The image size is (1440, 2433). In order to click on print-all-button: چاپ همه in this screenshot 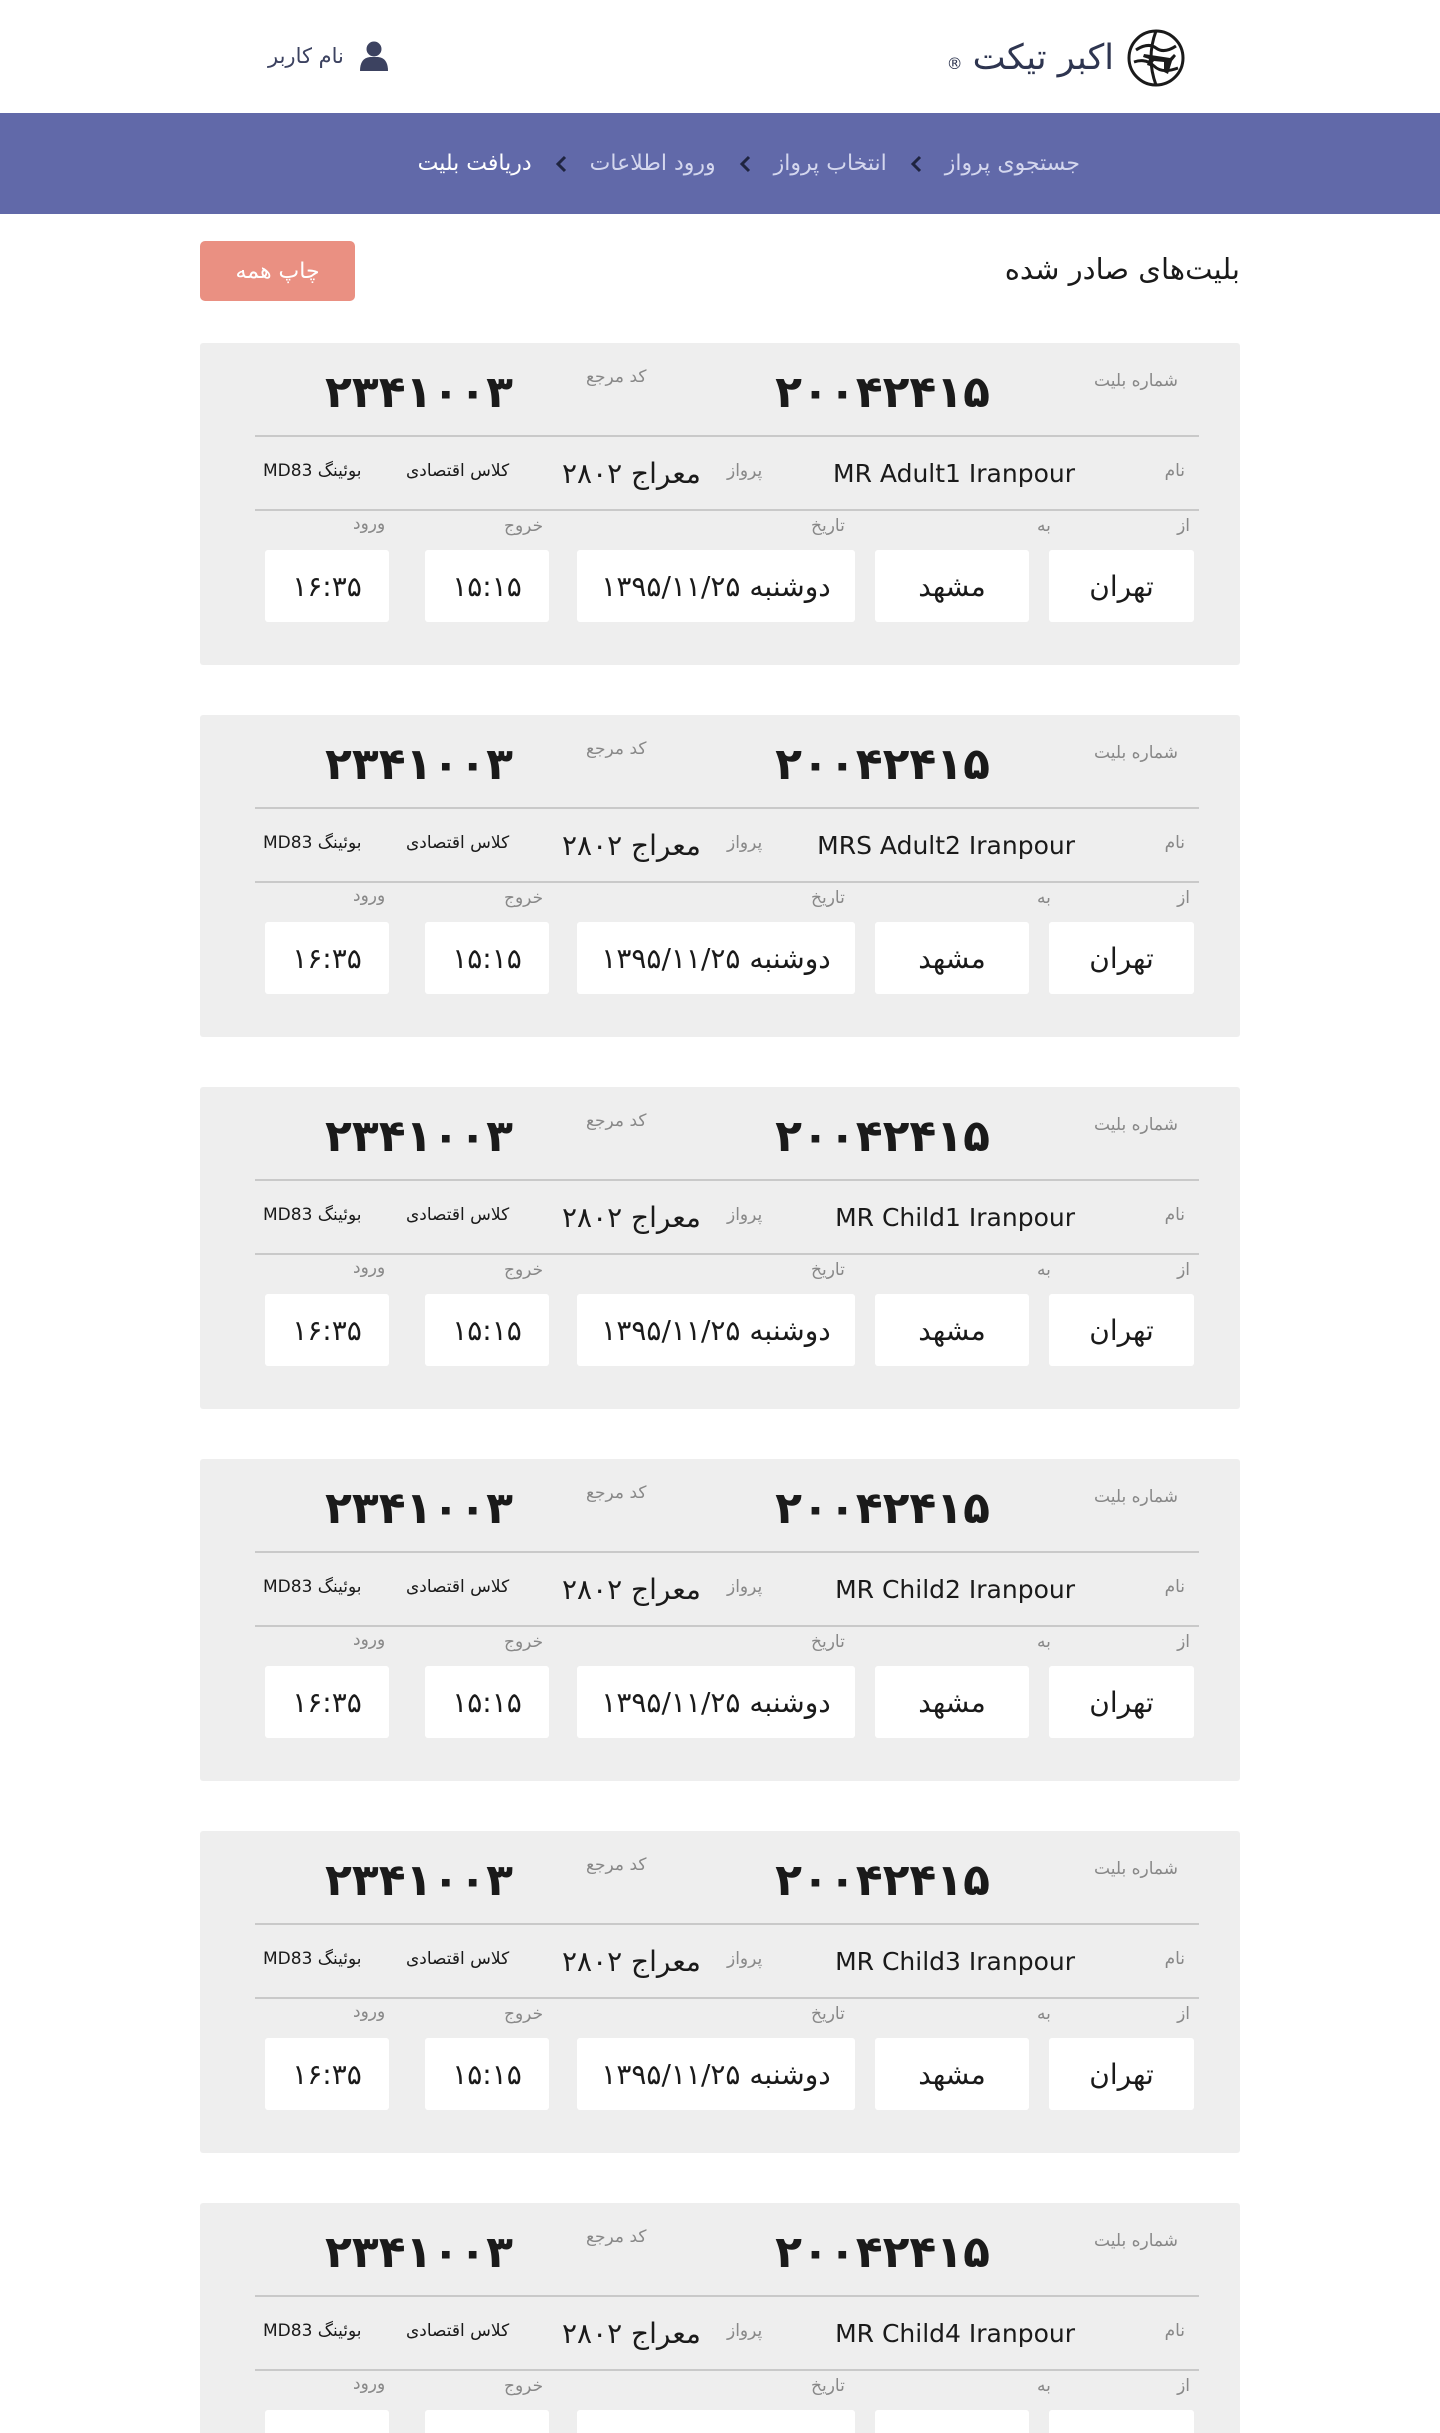, I will do `click(277, 271)`.